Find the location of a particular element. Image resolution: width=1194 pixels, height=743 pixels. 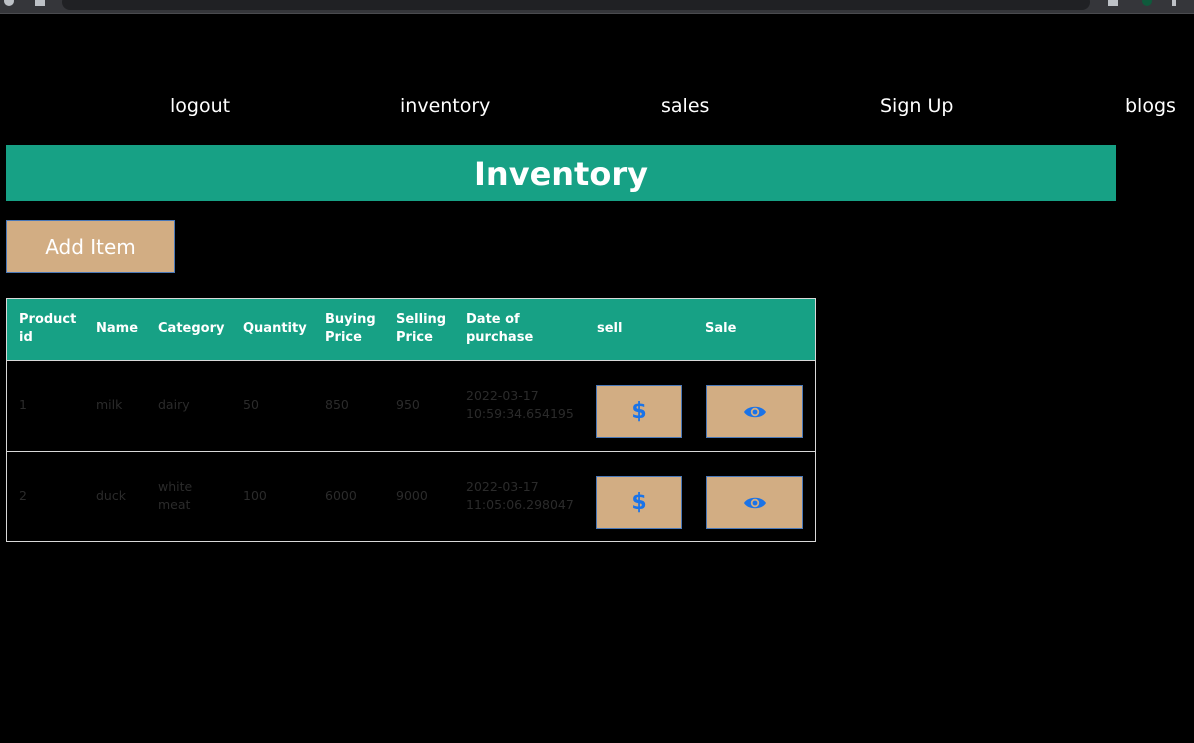

time-part: 10:59:34.654195 is located at coordinates (520, 413).